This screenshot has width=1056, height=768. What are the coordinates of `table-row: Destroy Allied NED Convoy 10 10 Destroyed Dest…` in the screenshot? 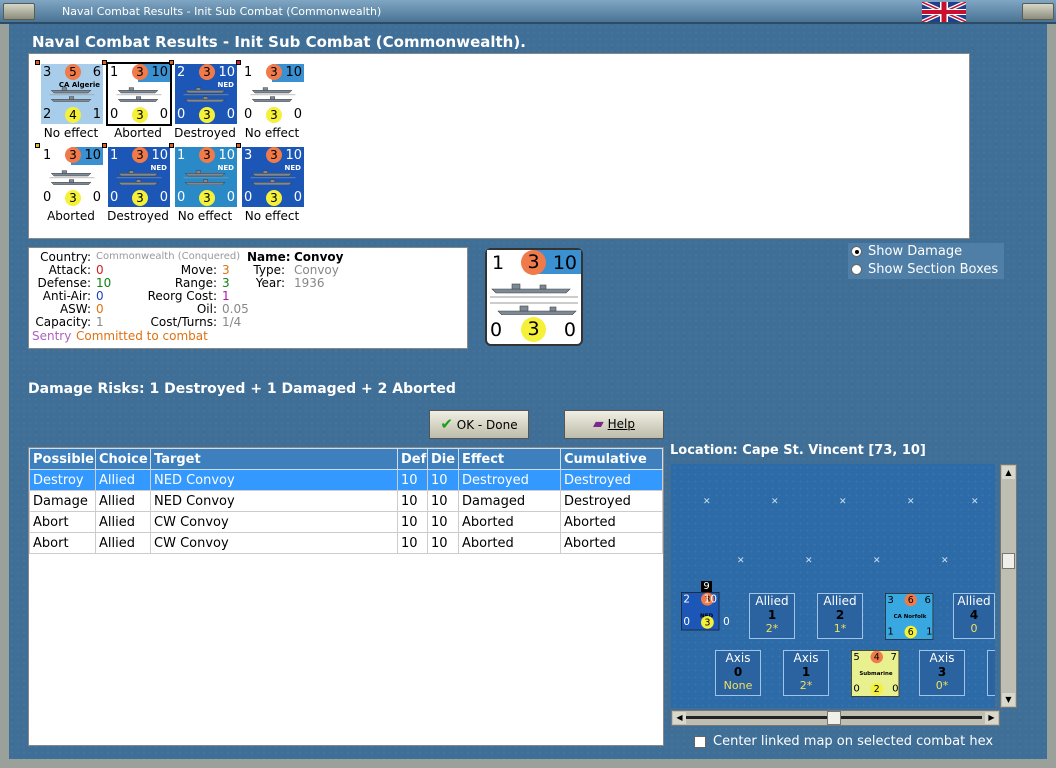 It's located at (346, 480).